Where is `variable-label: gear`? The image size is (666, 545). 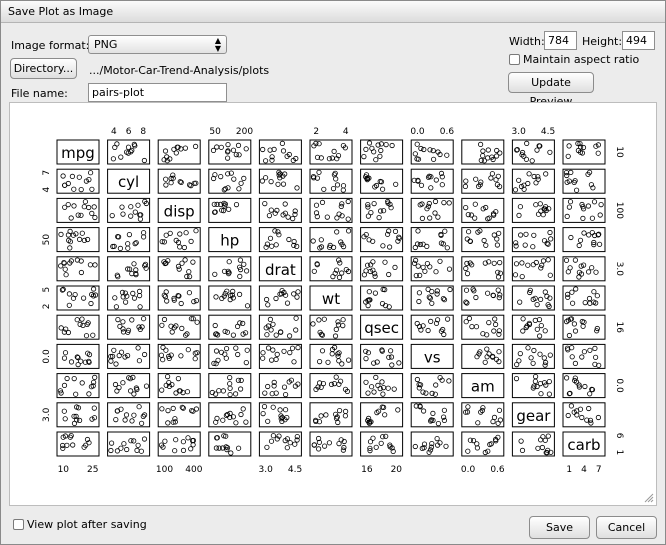
variable-label: gear is located at coordinates (533, 416).